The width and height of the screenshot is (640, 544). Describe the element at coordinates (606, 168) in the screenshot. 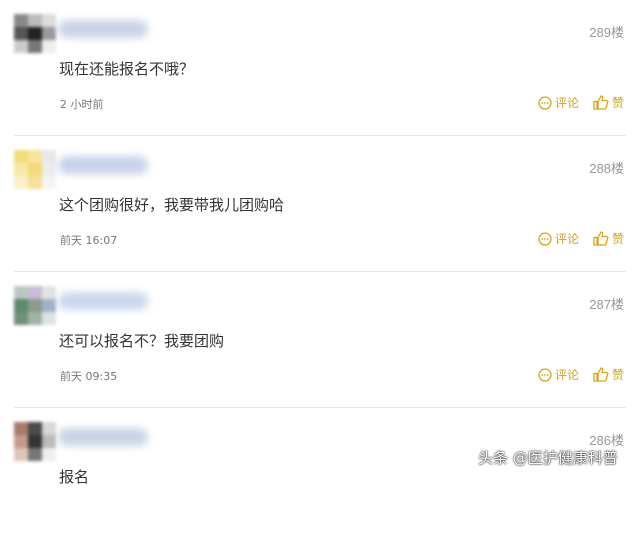

I see `floor-number: 288楼` at that location.